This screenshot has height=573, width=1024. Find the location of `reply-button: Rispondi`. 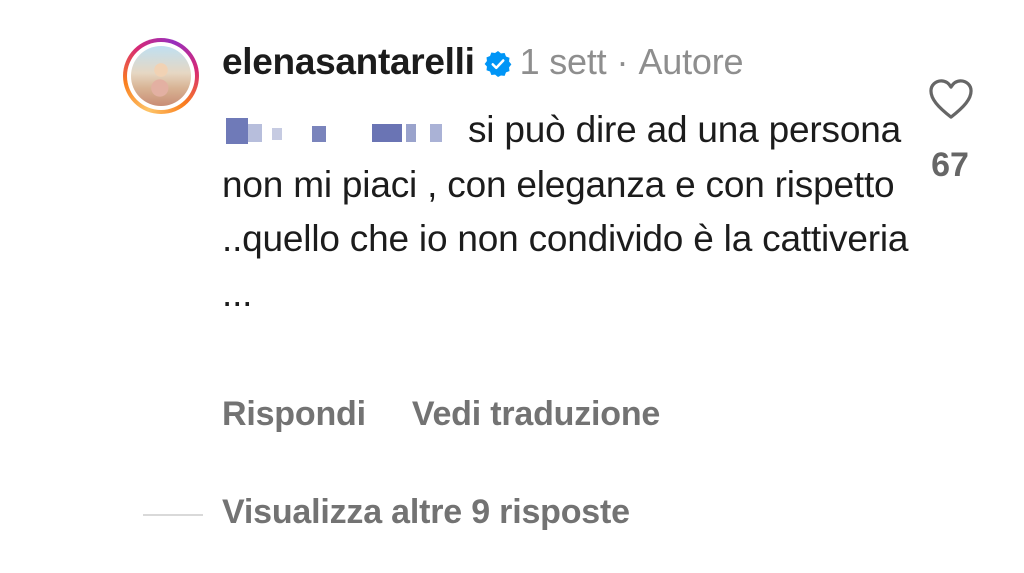

reply-button: Rispondi is located at coordinates (294, 414).